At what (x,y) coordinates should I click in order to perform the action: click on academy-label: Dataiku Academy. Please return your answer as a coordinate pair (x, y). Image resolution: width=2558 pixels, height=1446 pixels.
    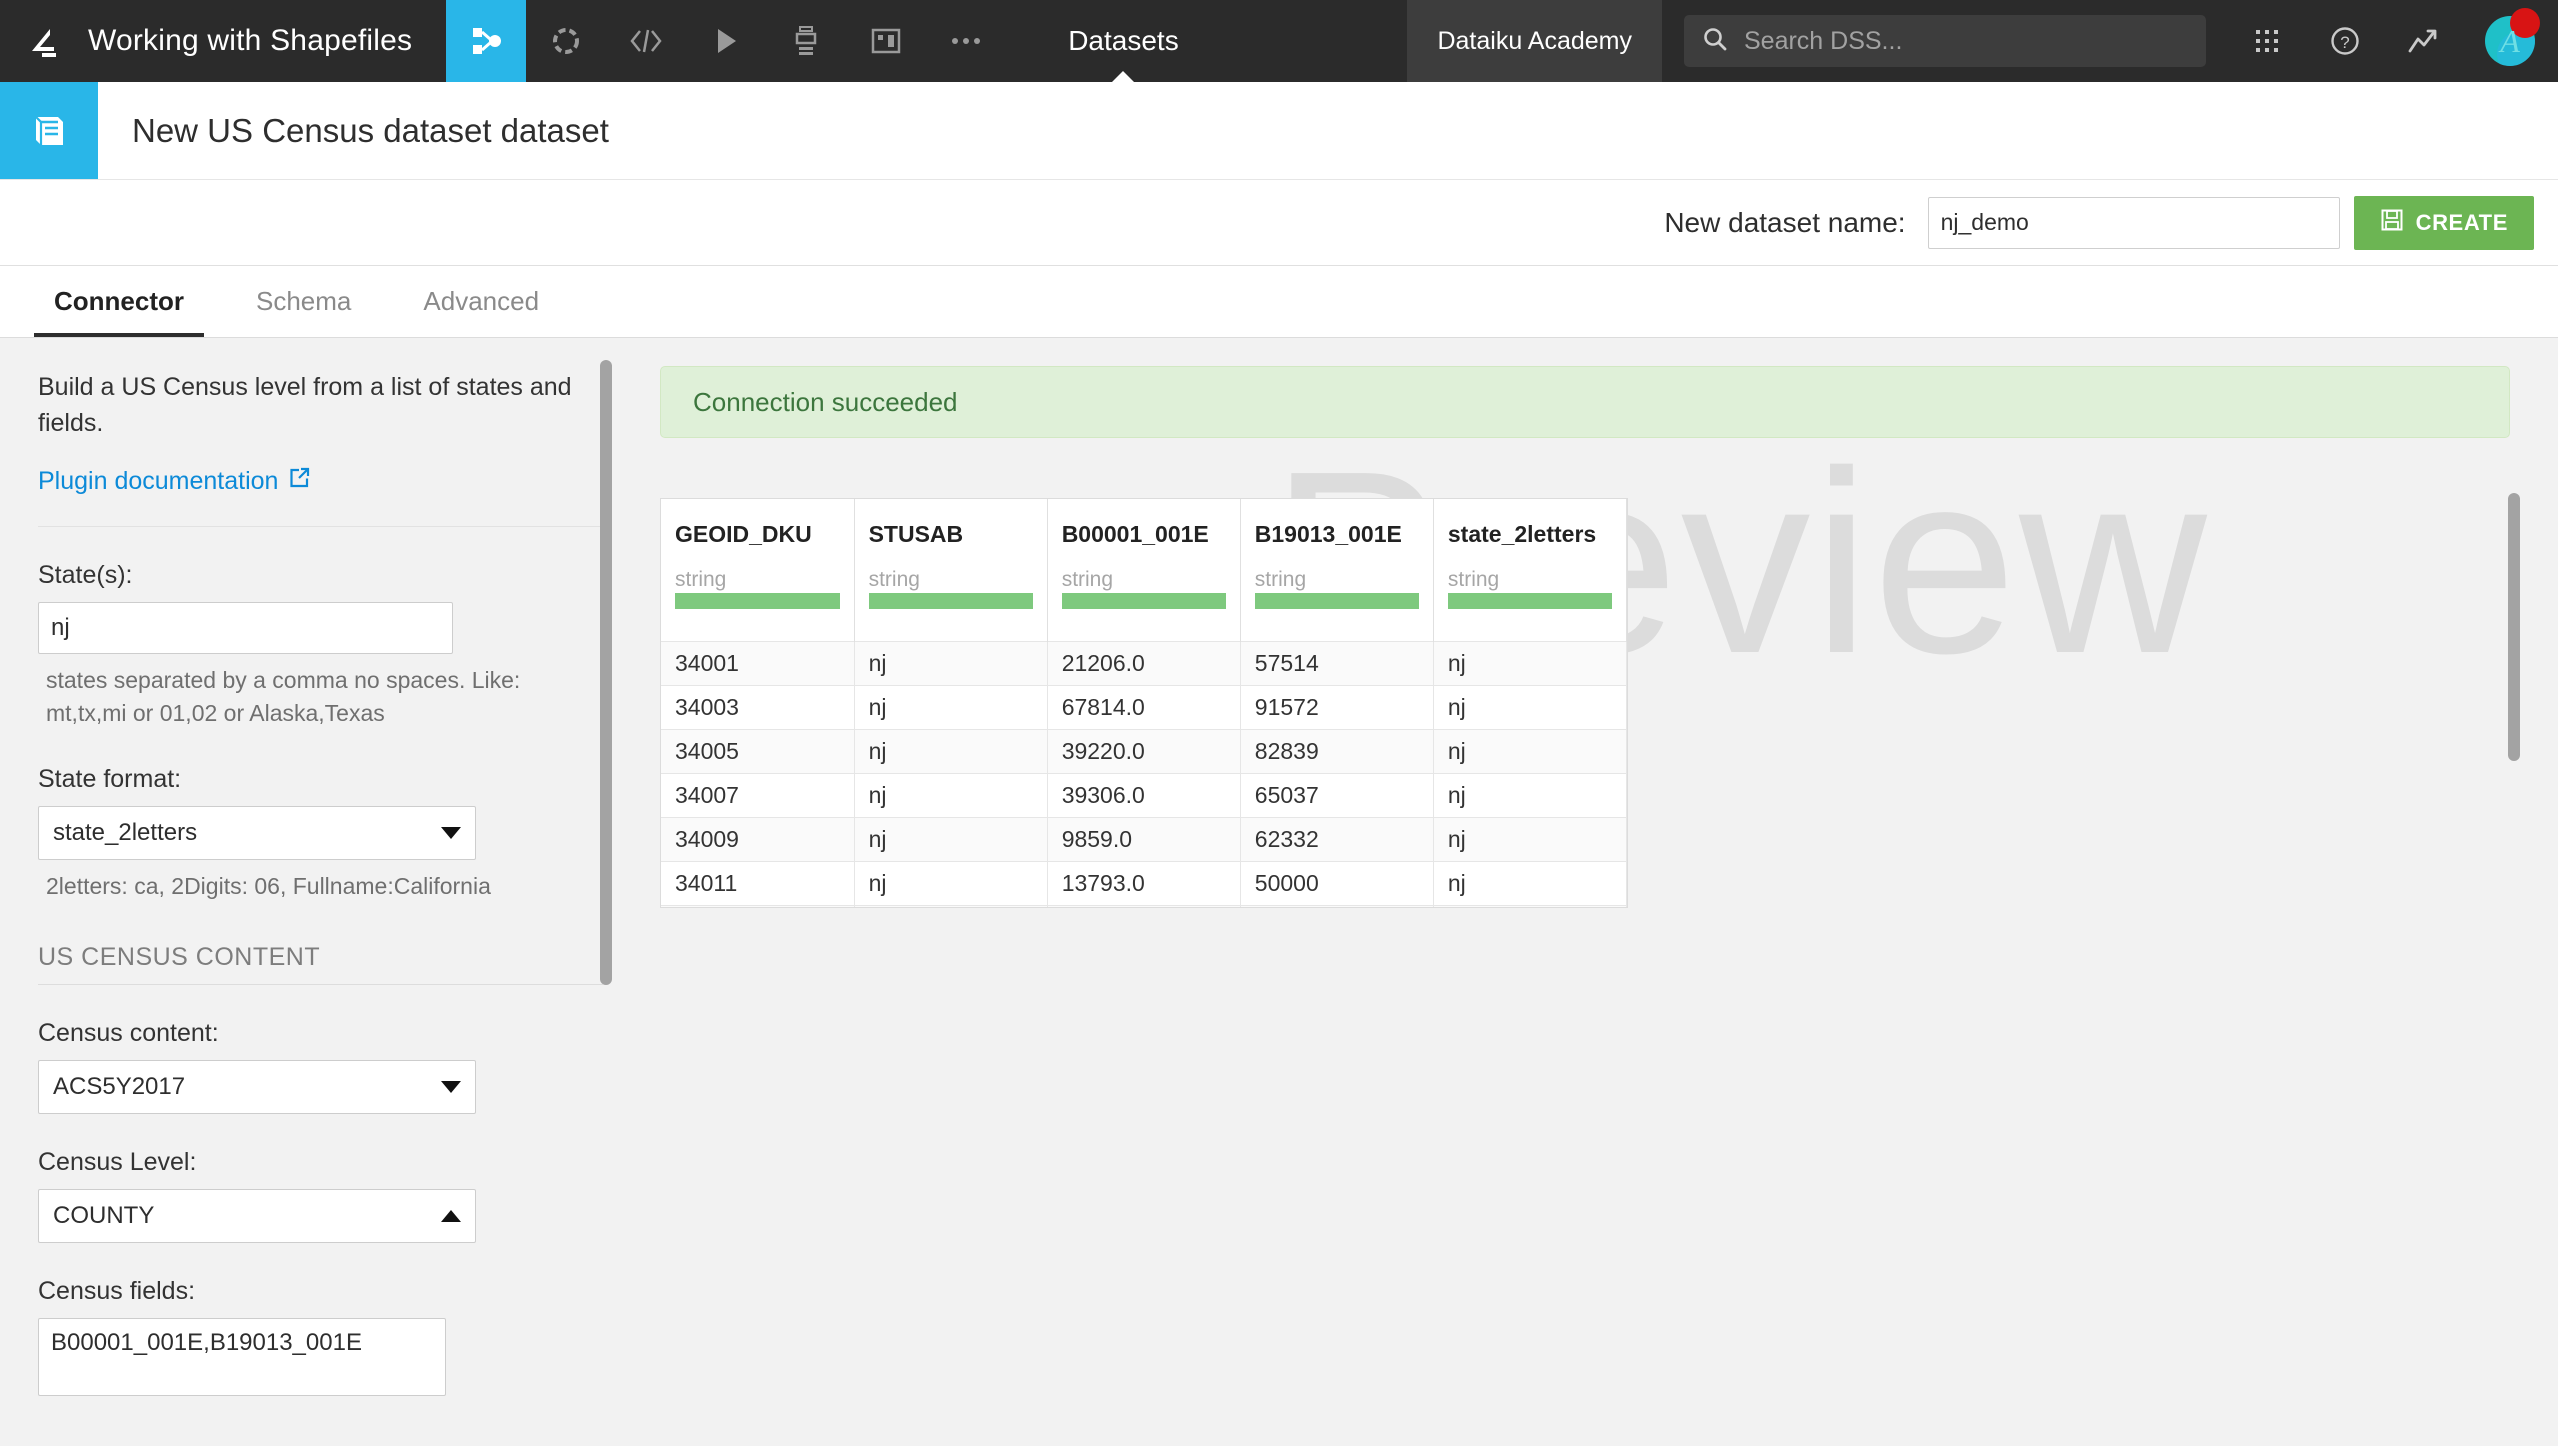
    Looking at the image, I should click on (1534, 40).